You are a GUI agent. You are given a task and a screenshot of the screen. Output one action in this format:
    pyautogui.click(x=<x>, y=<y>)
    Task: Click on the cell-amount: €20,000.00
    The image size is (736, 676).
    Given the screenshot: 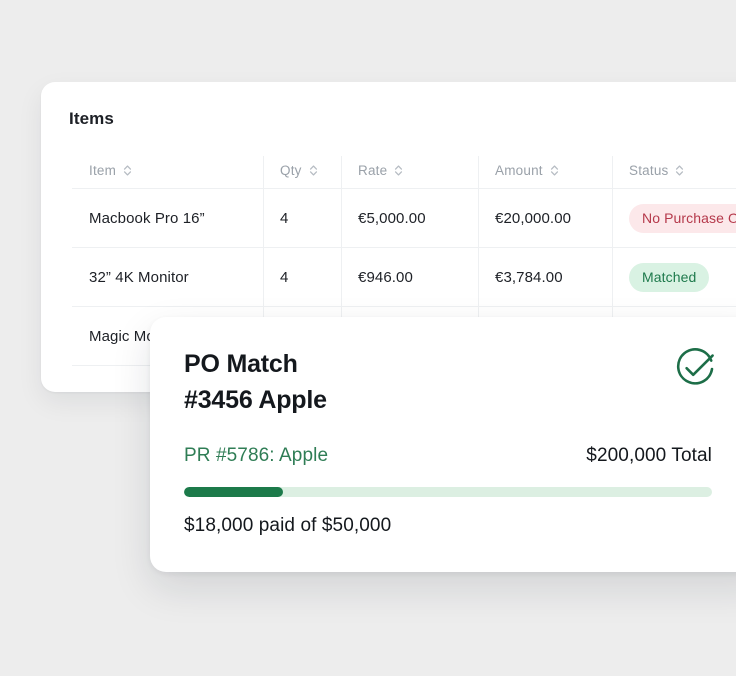 What is the action you would take?
    pyautogui.click(x=545, y=218)
    